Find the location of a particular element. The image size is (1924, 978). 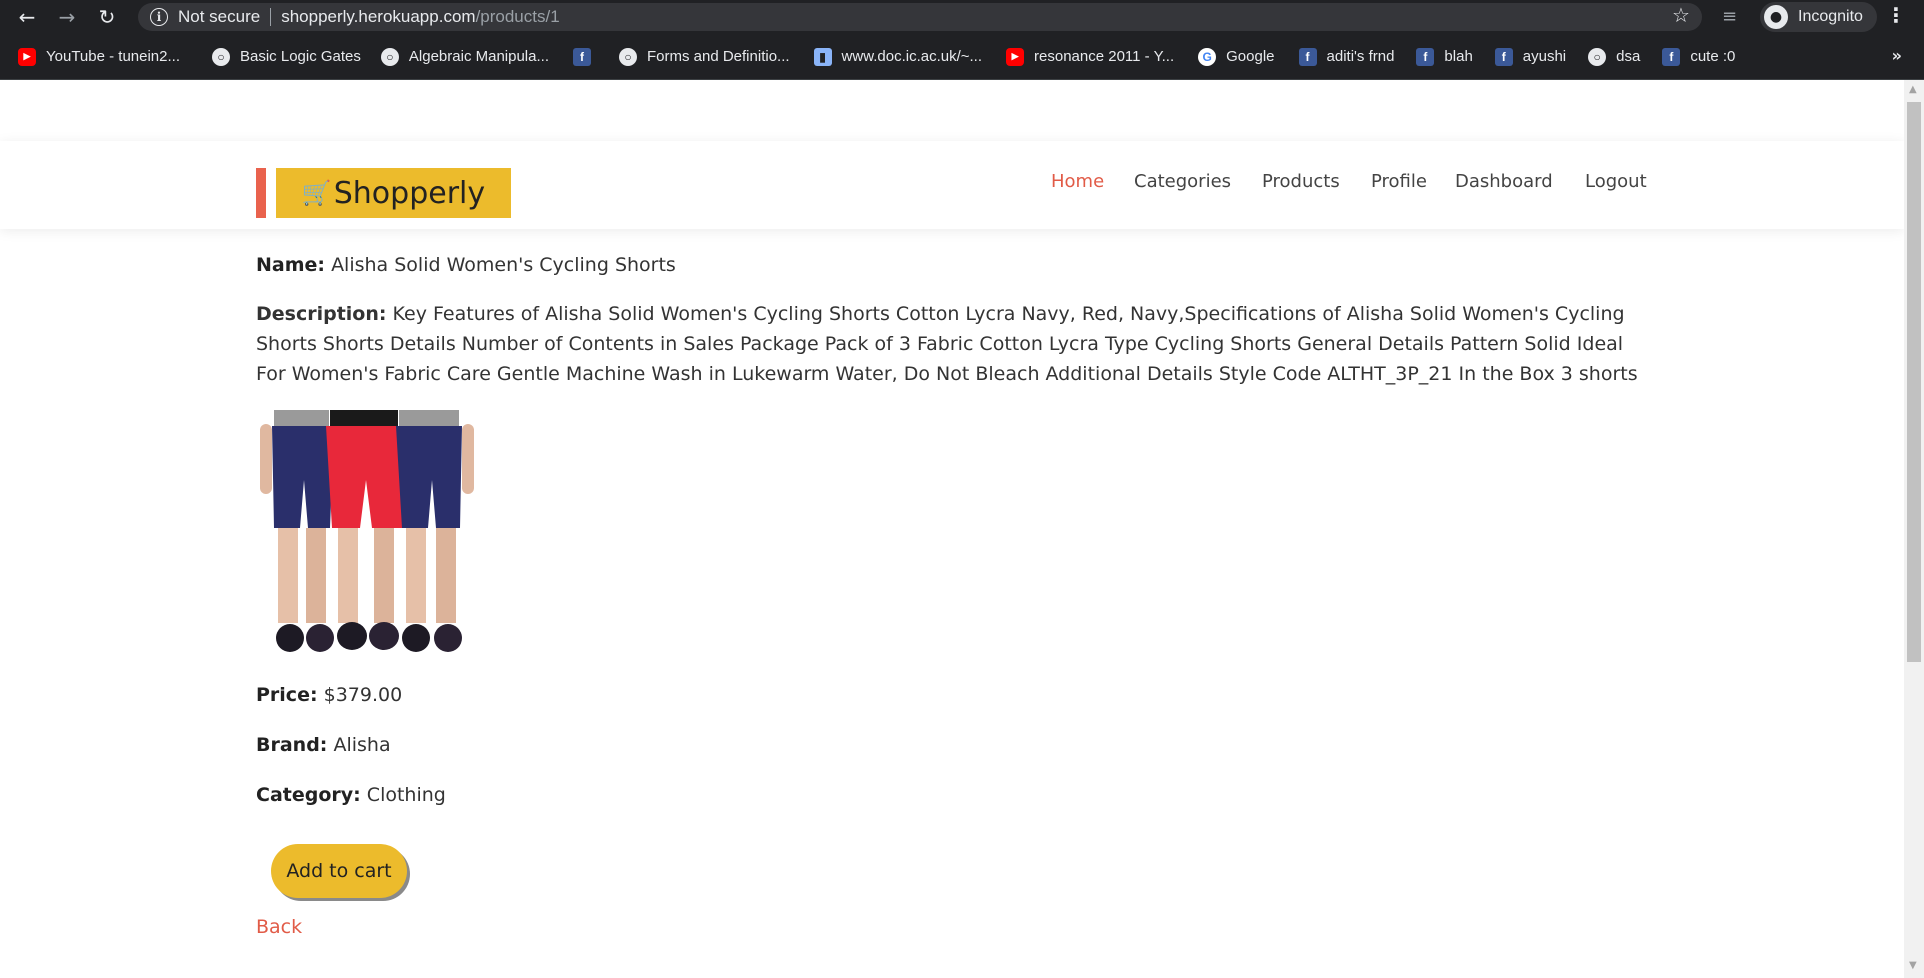

product-image is located at coordinates (368, 535).